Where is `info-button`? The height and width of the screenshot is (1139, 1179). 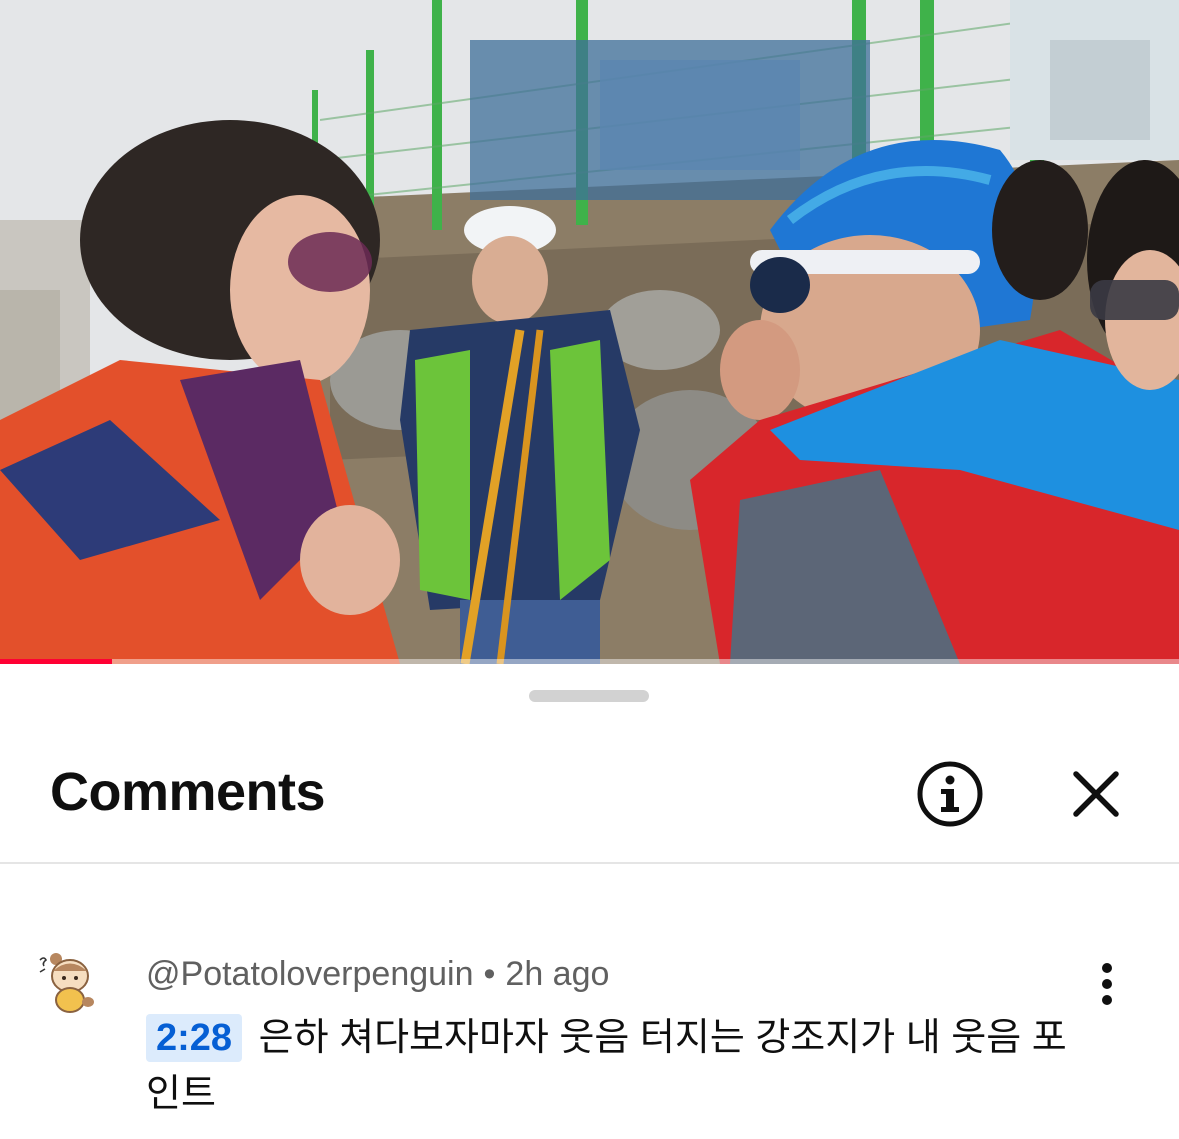
info-button is located at coordinates (950, 794).